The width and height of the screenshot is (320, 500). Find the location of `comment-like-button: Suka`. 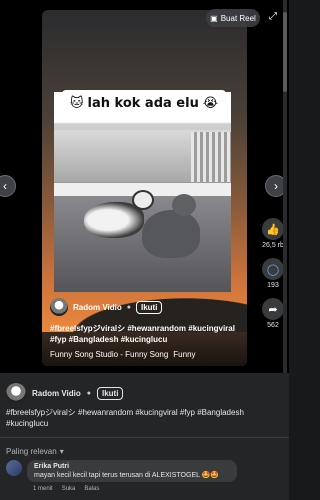

comment-like-button: Suka is located at coordinates (69, 489).